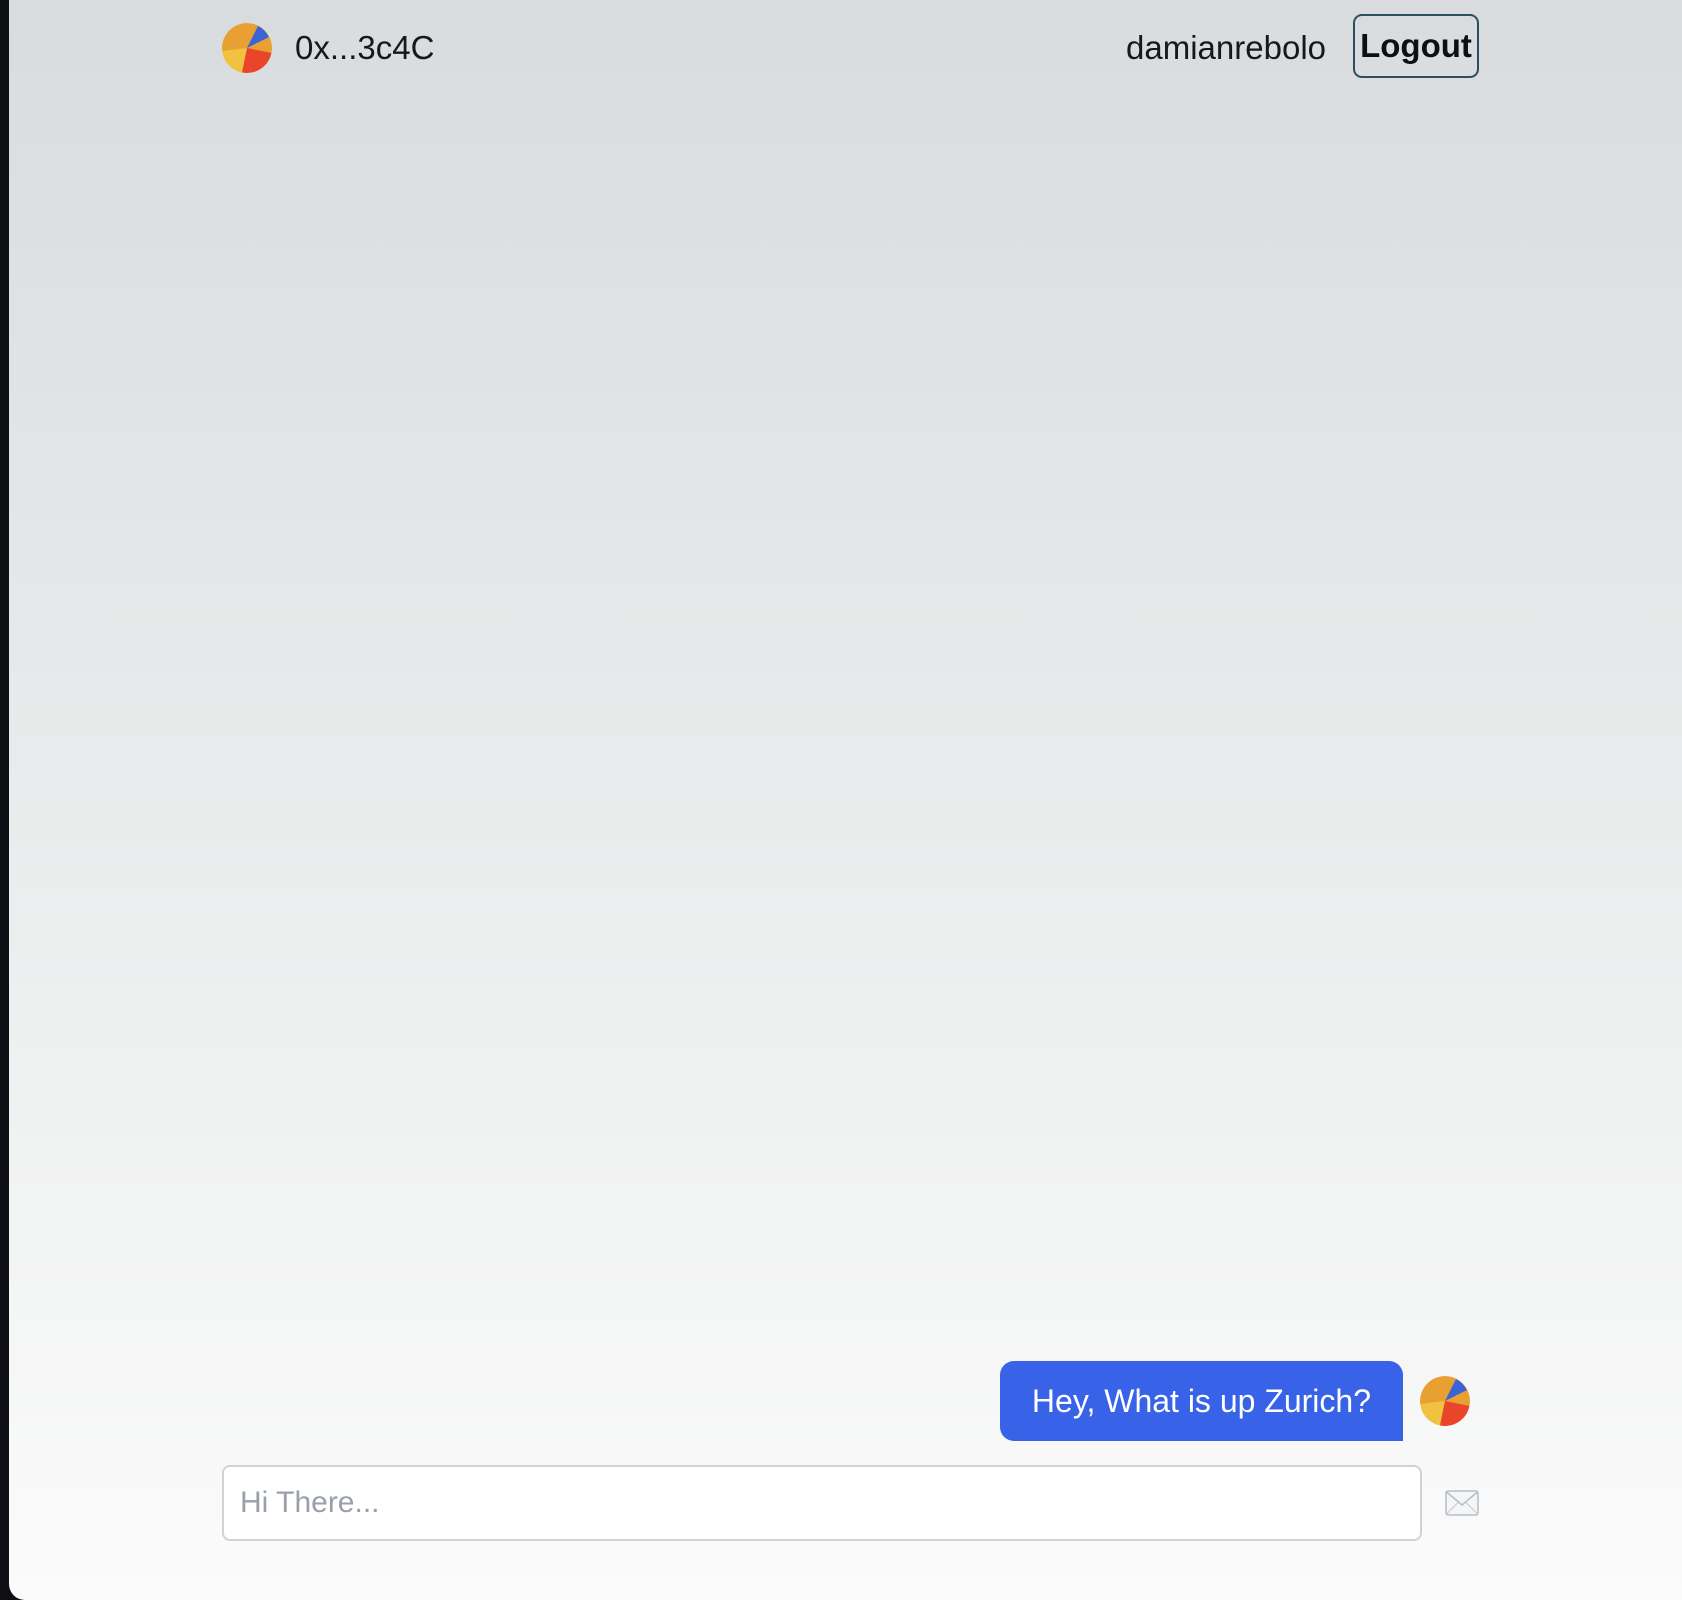 This screenshot has height=1600, width=1682. I want to click on envelope-icon, so click(1462, 1503).